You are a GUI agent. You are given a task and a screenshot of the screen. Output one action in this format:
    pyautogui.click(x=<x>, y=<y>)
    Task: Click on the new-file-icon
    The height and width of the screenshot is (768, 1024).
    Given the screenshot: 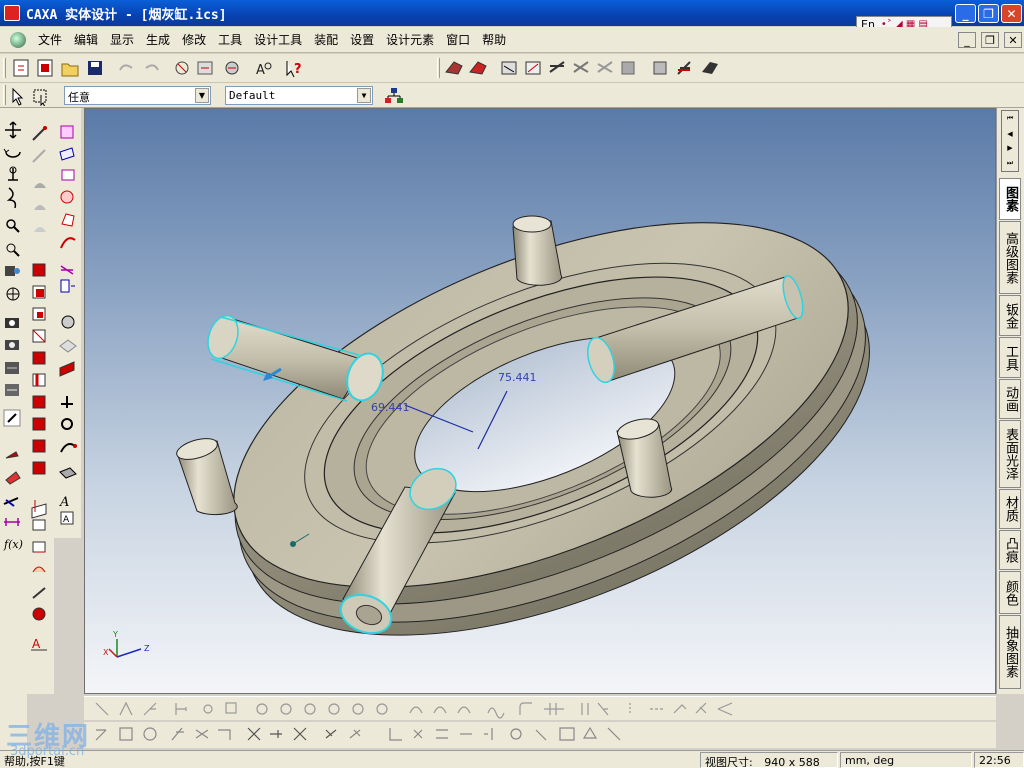 What is the action you would take?
    pyautogui.click(x=21, y=68)
    